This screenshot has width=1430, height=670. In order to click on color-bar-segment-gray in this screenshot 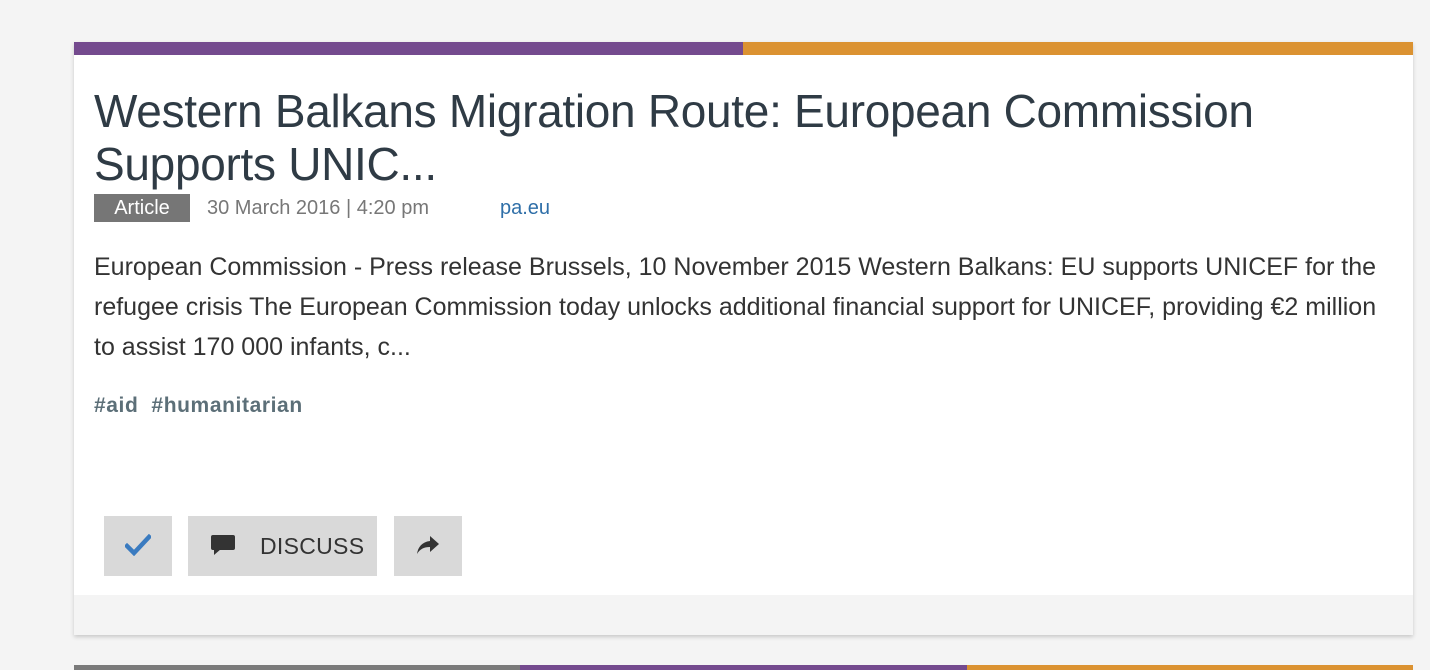, I will do `click(297, 667)`.